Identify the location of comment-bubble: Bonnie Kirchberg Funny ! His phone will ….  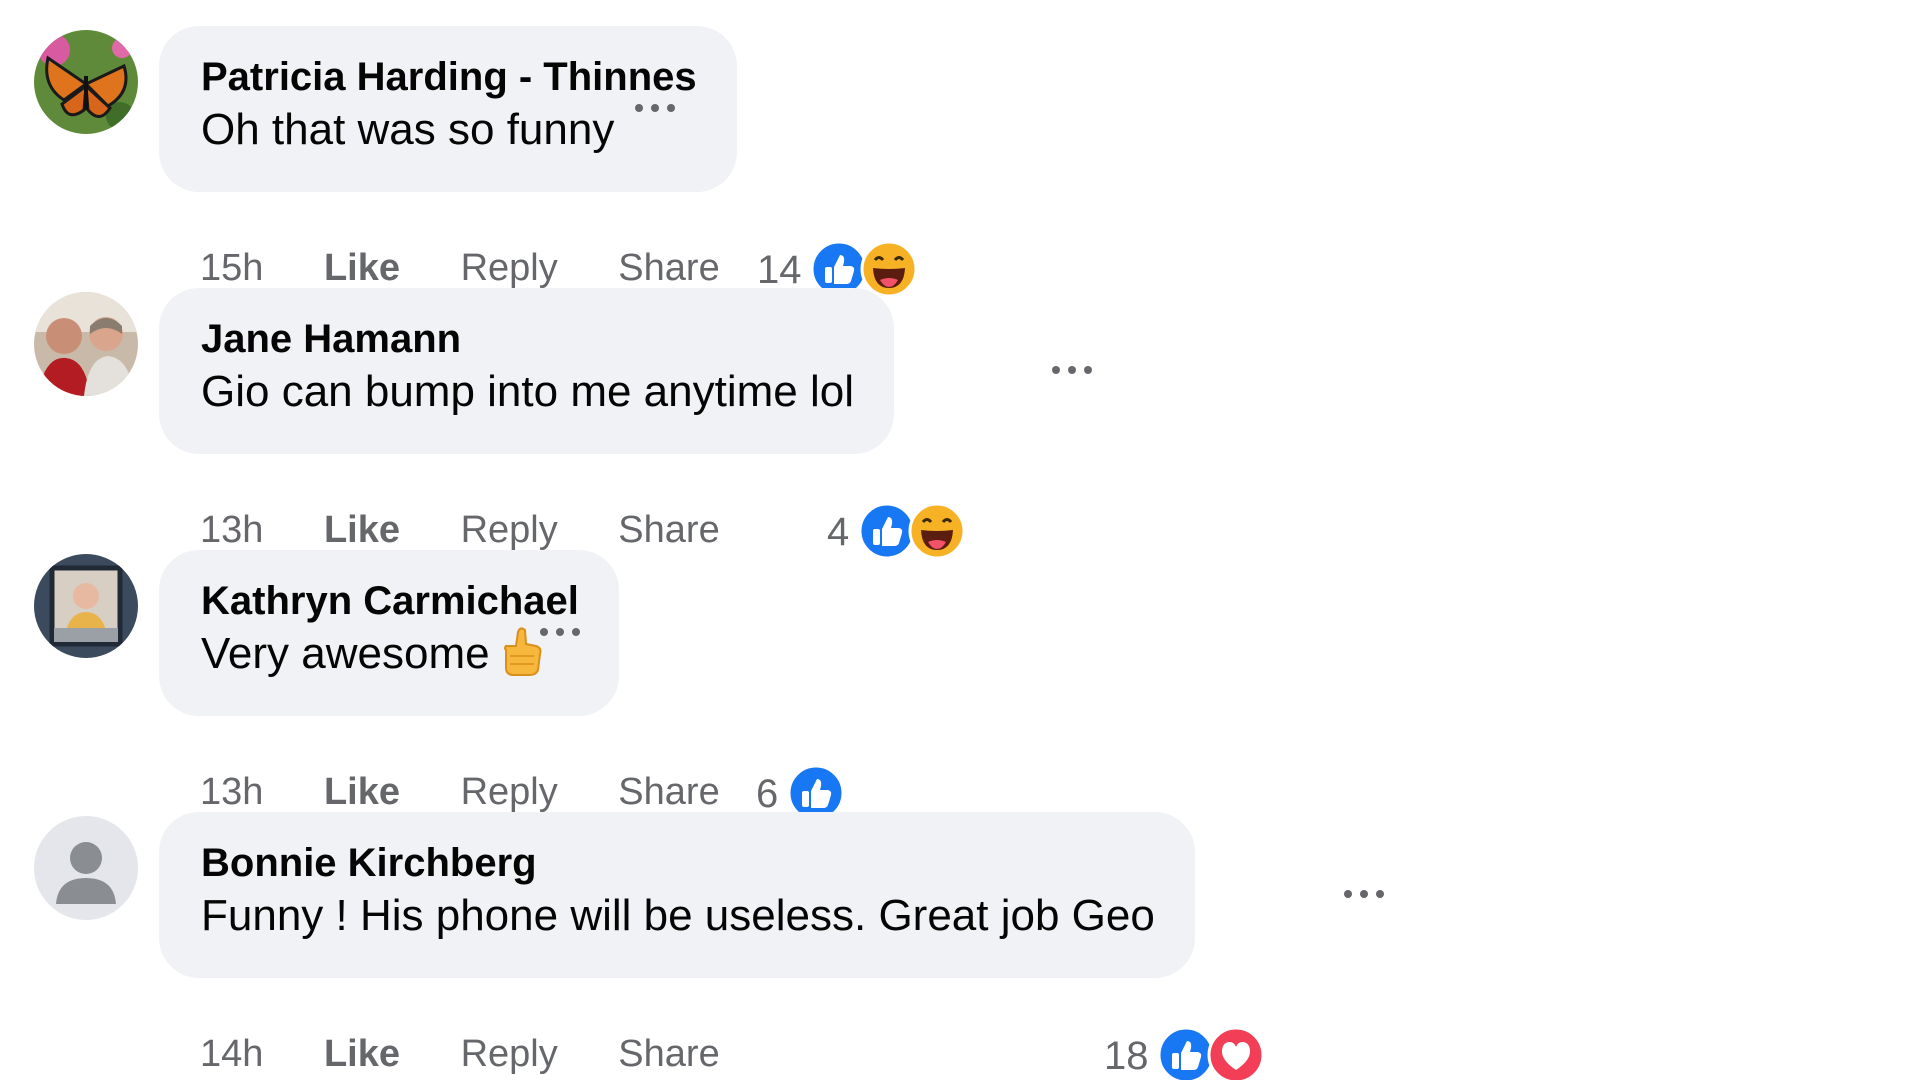
(677, 895).